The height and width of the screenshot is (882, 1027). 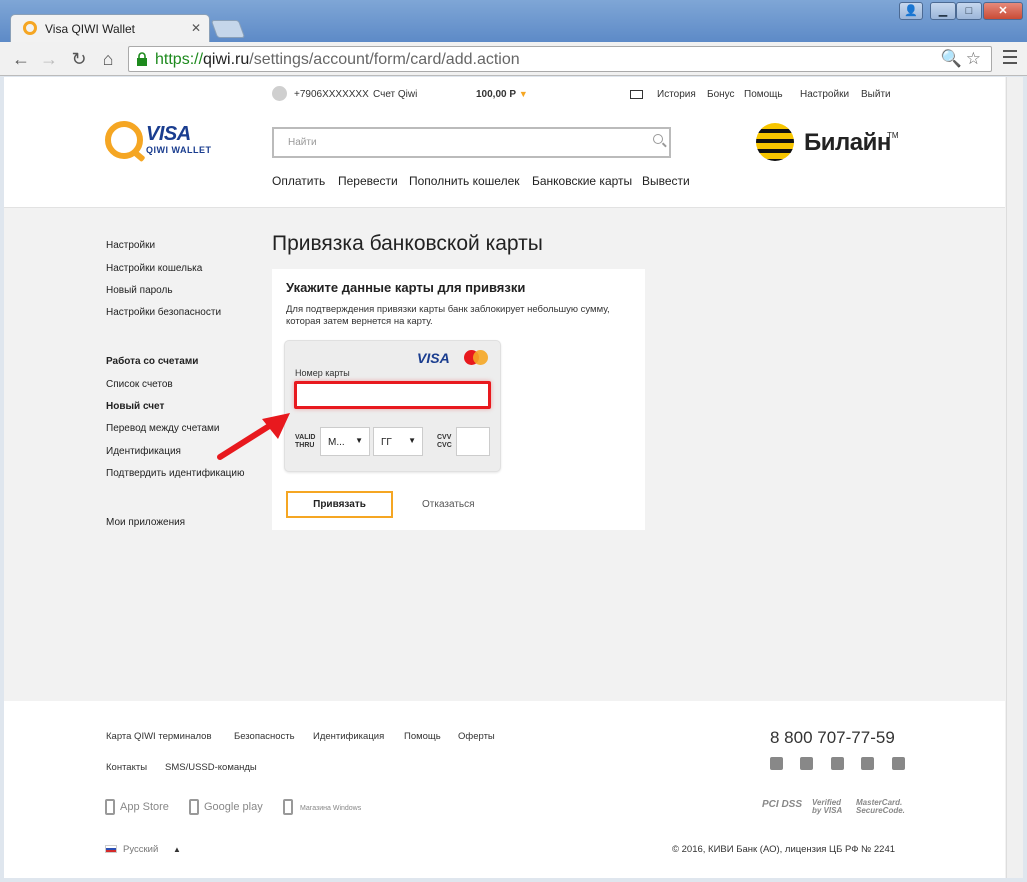 What do you see at coordinates (721, 94) in the screenshot?
I see `top-link-bonus: Бонус` at bounding box center [721, 94].